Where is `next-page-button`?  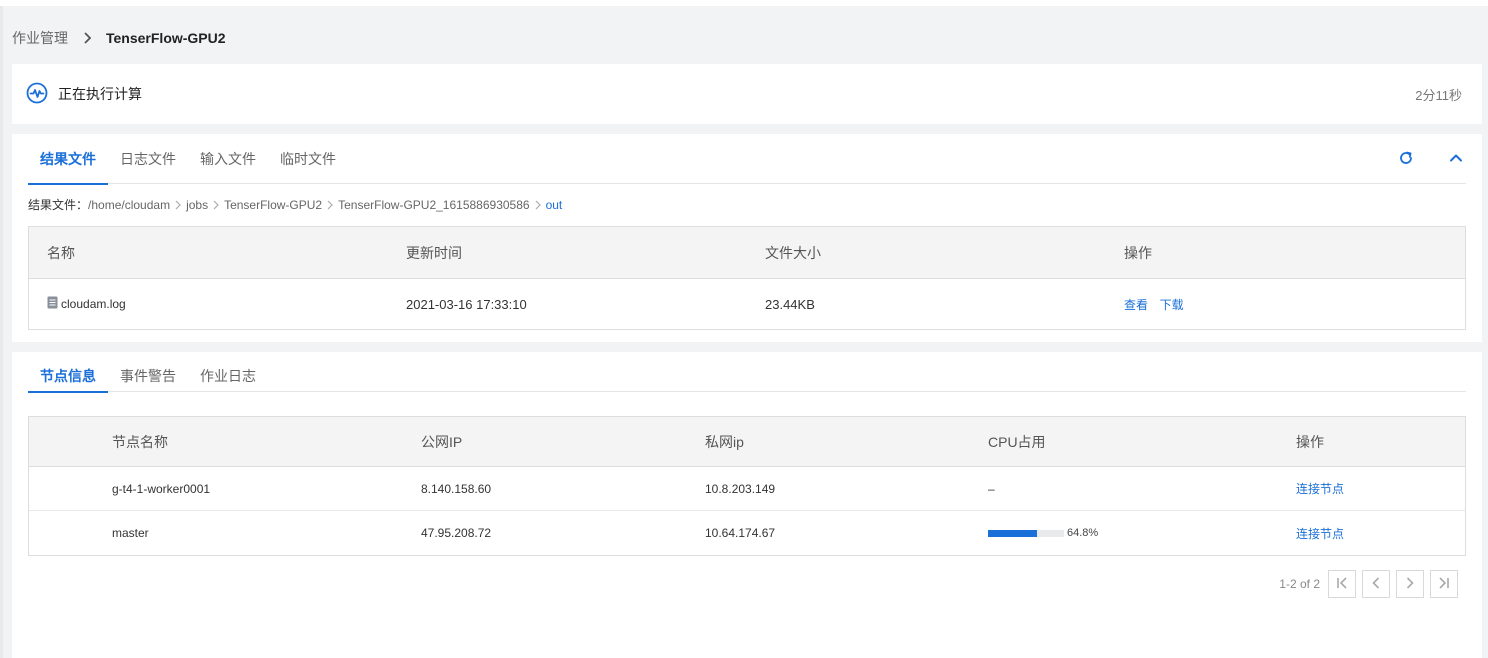 next-page-button is located at coordinates (1410, 584).